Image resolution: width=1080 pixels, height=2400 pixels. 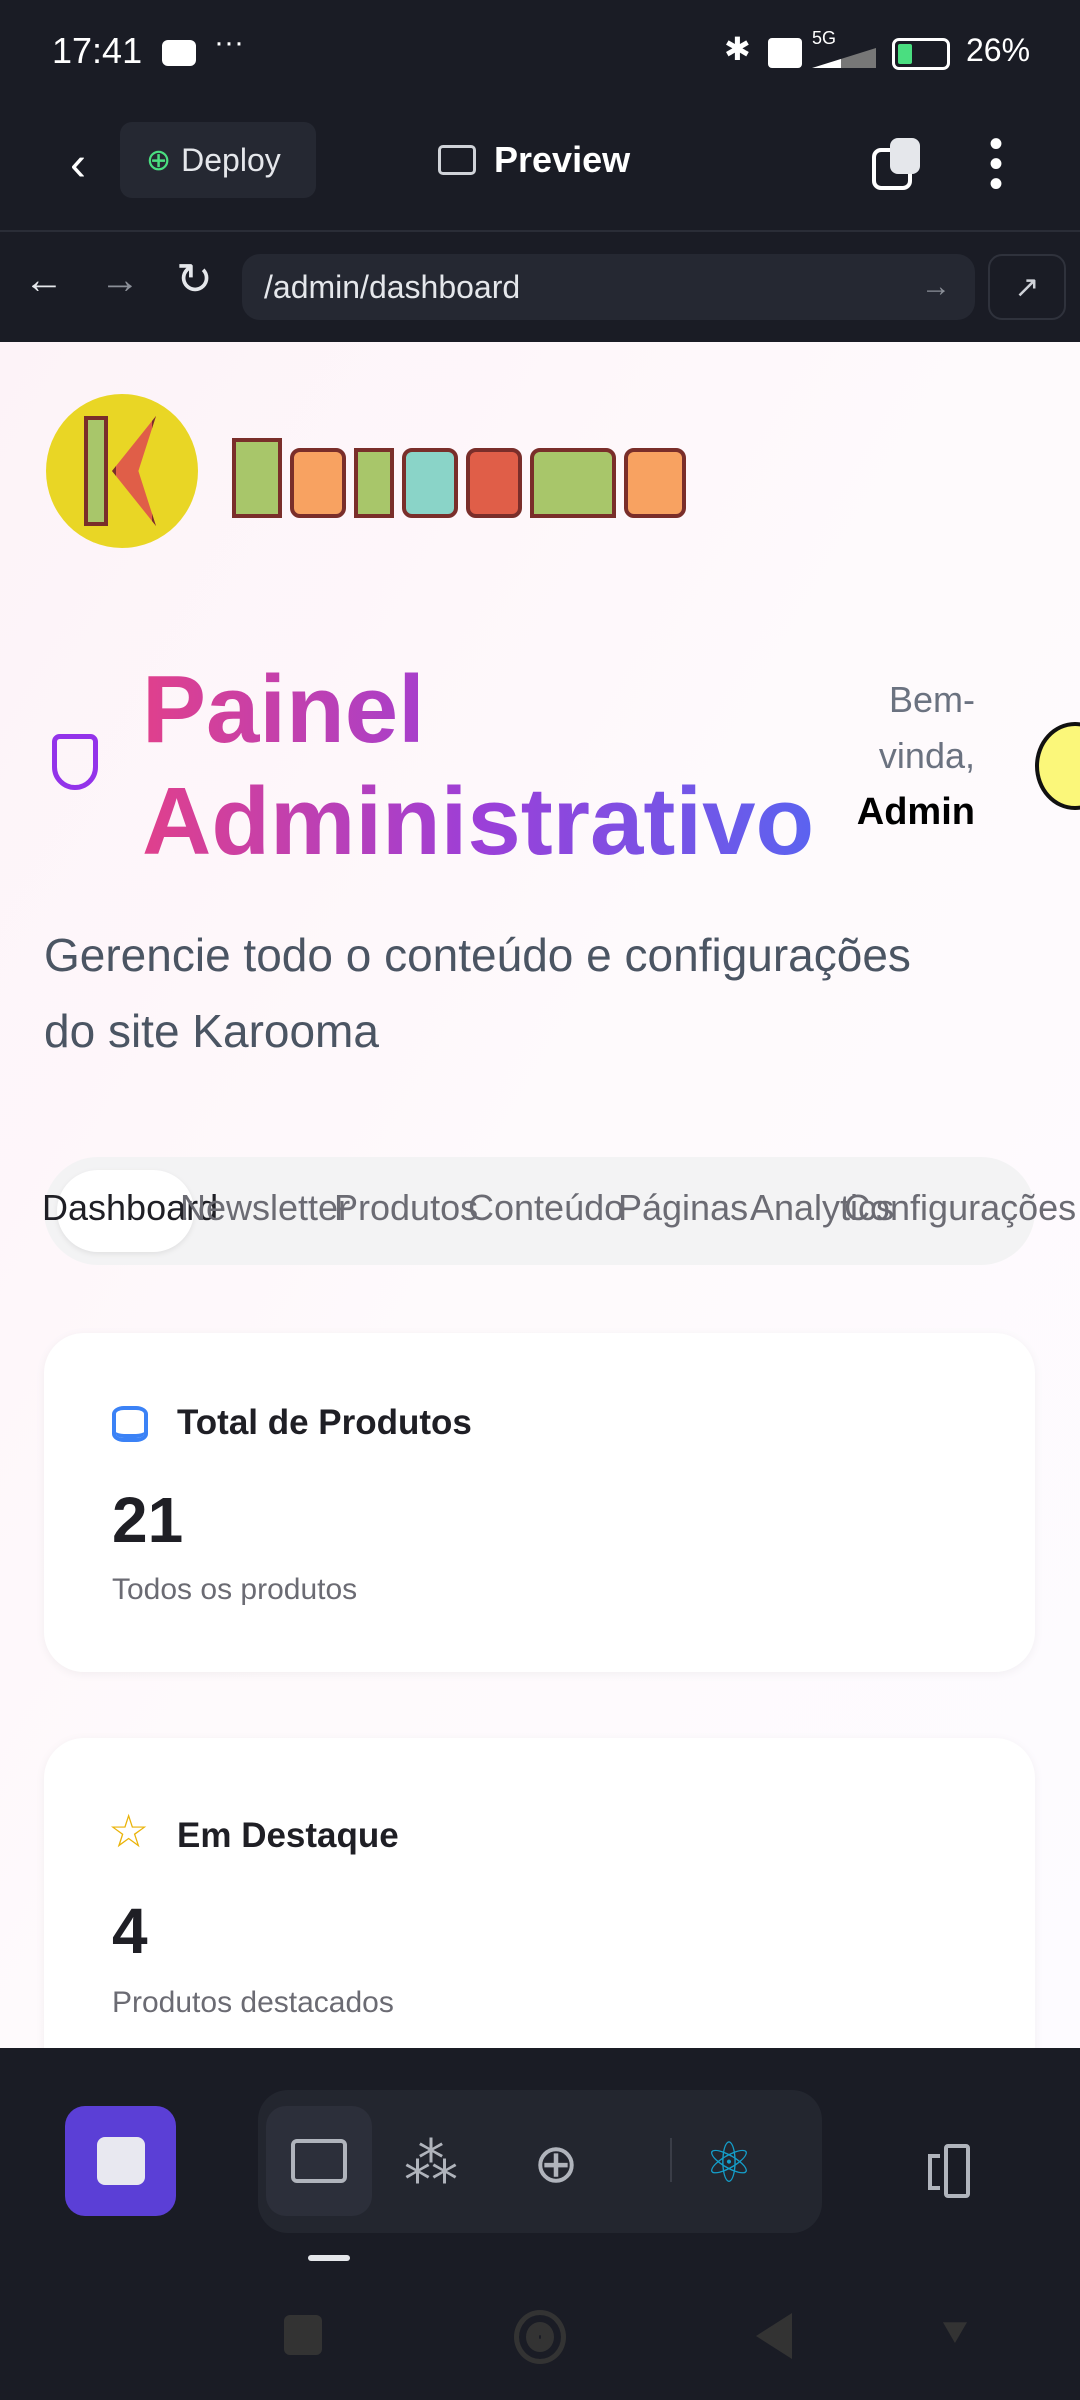 I want to click on status-time: 17:41, so click(x=97, y=50).